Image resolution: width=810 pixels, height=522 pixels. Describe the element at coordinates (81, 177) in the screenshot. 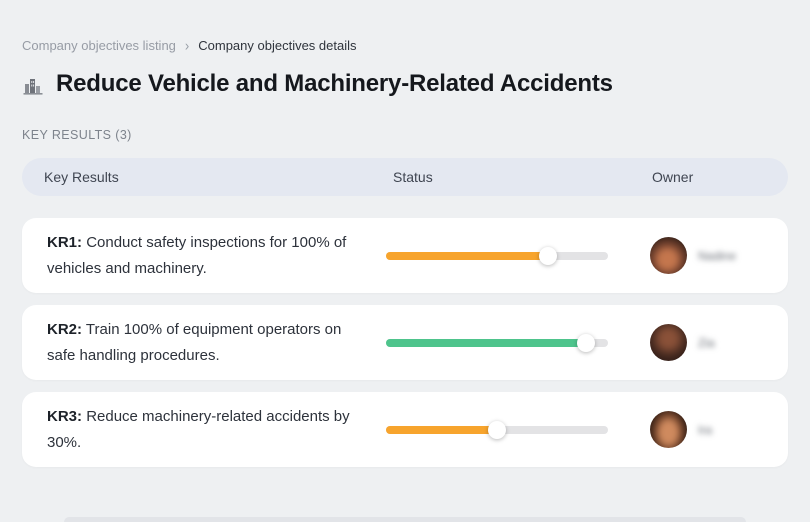

I see `column-header-key-results: Key Results` at that location.